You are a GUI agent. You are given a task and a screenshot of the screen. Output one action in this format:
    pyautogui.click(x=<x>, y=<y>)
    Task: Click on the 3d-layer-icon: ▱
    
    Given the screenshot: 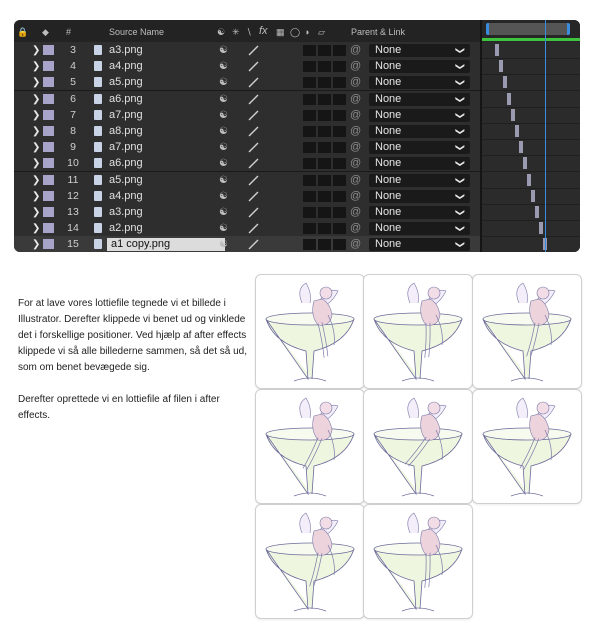 What is the action you would take?
    pyautogui.click(x=321, y=32)
    